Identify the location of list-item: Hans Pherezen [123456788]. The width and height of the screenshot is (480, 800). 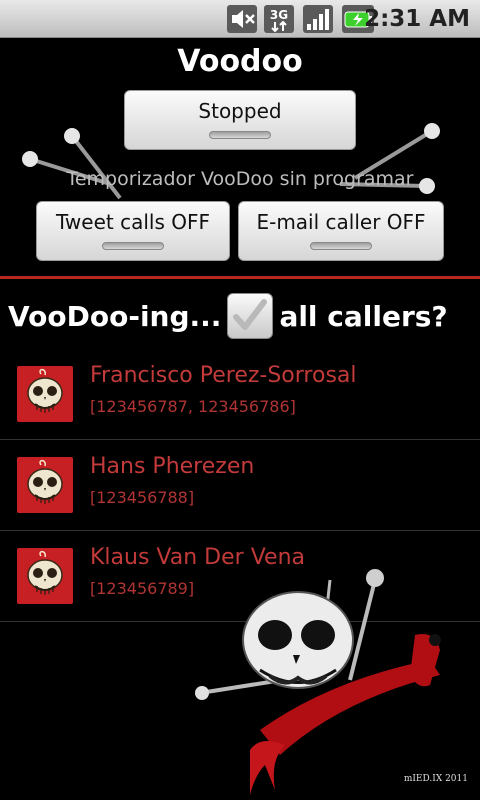
(240, 485).